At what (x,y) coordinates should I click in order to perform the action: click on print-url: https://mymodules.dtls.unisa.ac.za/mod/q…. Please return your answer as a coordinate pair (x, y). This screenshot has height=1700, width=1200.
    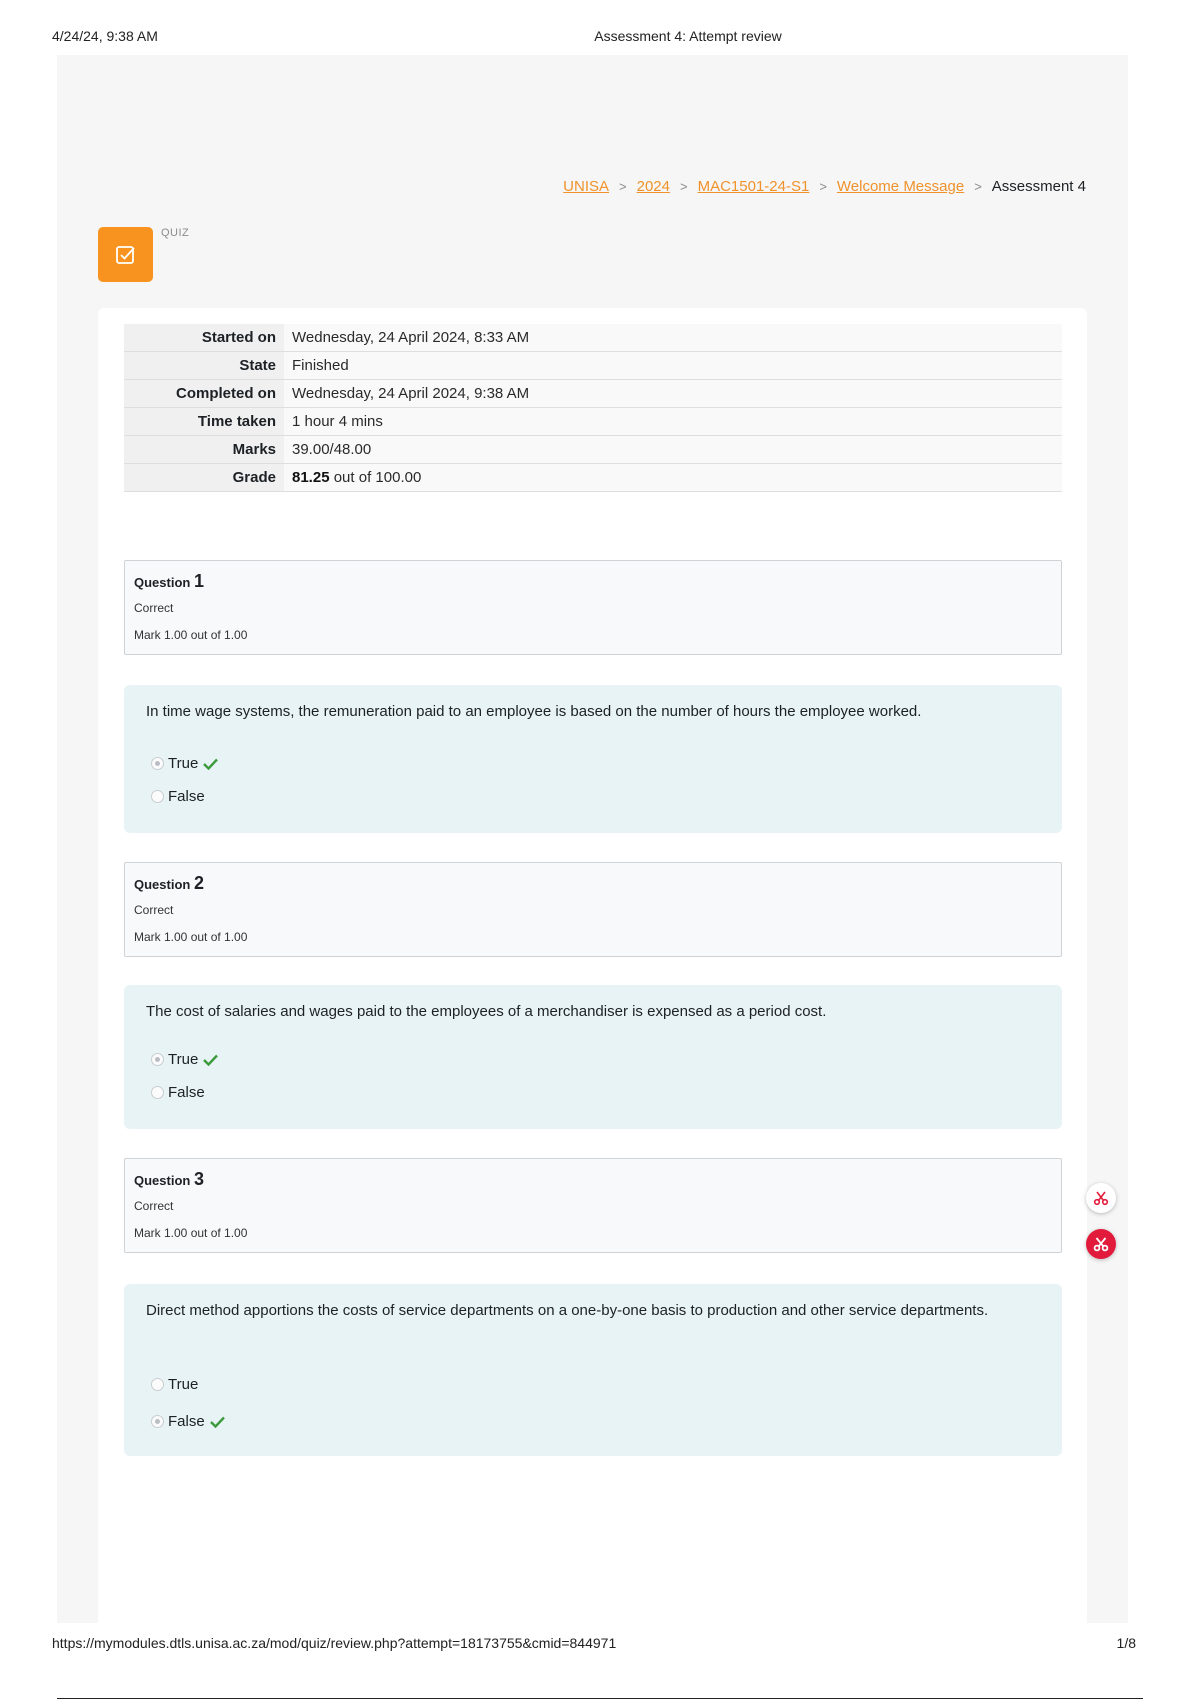
    Looking at the image, I should click on (334, 1643).